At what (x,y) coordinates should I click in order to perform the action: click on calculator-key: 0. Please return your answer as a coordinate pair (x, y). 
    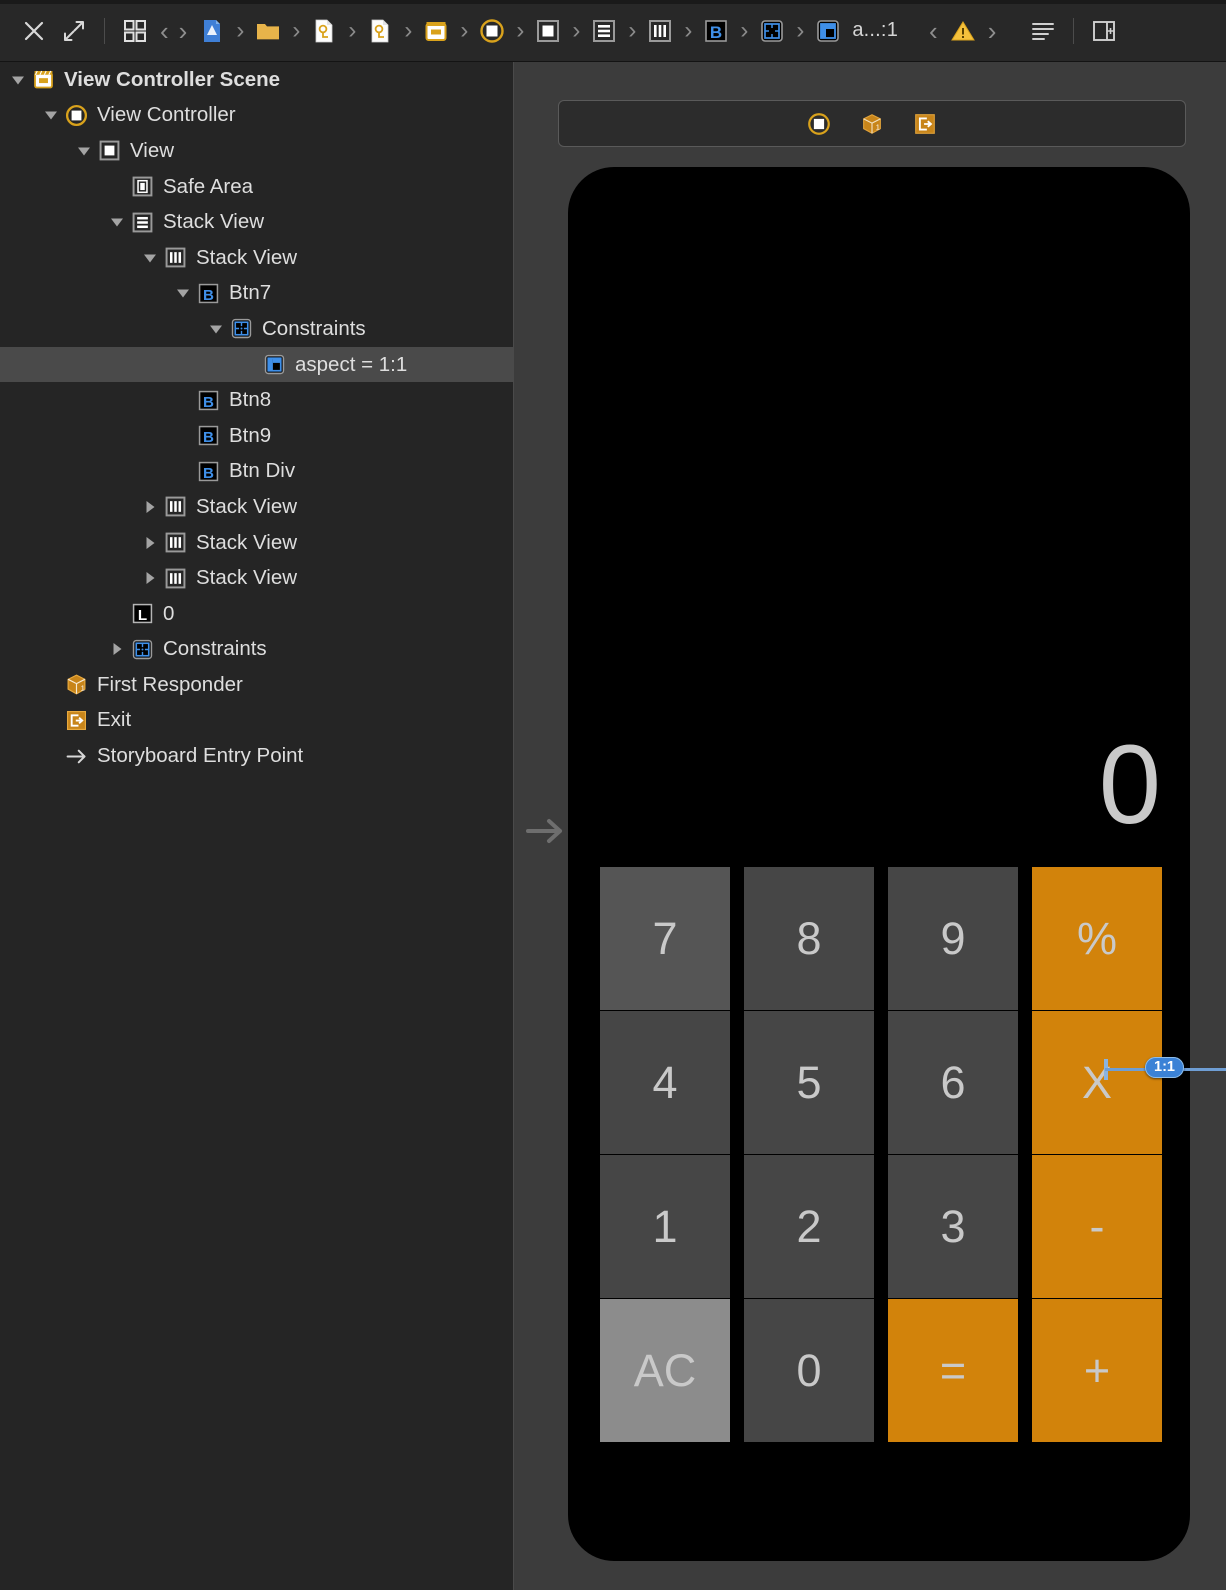
    Looking at the image, I should click on (809, 1370).